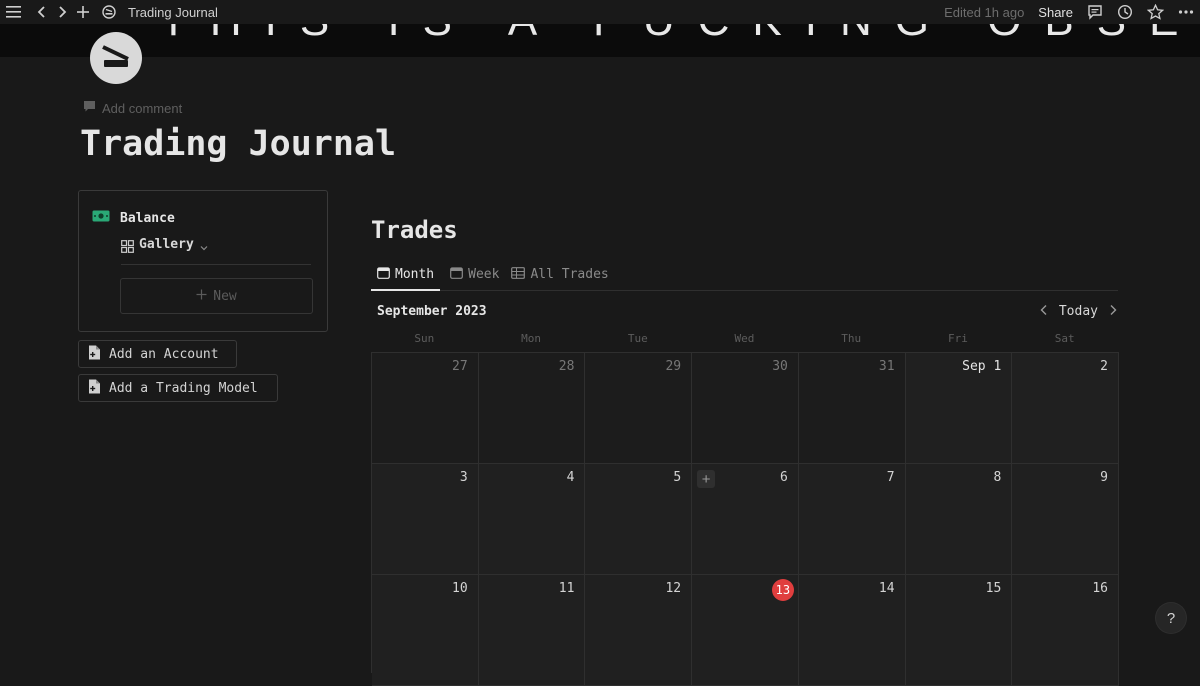 Image resolution: width=1200 pixels, height=686 pixels. I want to click on weekday-label: Thu, so click(851, 338).